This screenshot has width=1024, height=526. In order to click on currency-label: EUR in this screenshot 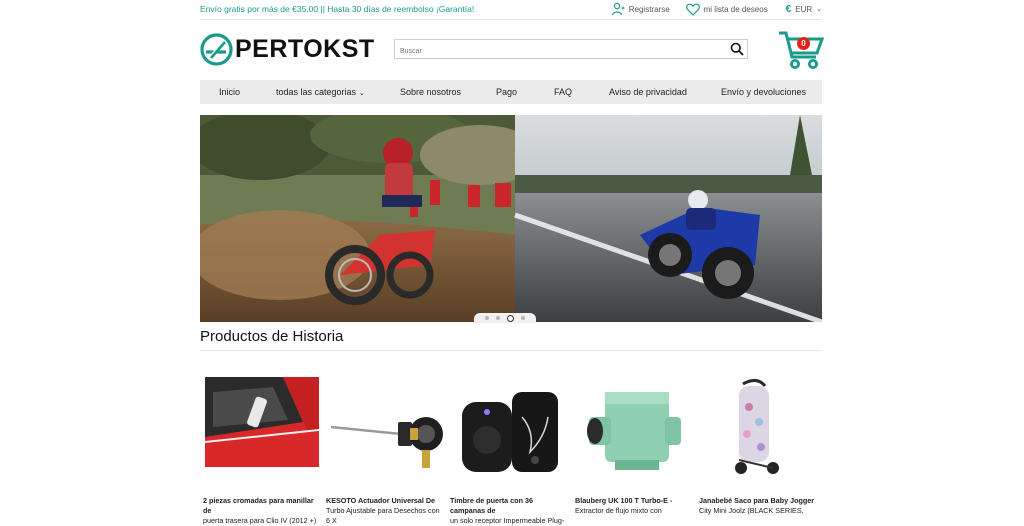, I will do `click(804, 9)`.